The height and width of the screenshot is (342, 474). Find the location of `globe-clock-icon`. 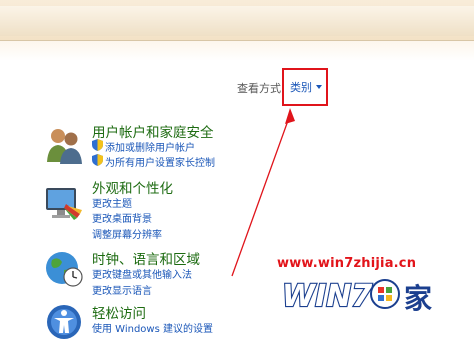

globe-clock-icon is located at coordinates (64, 269).